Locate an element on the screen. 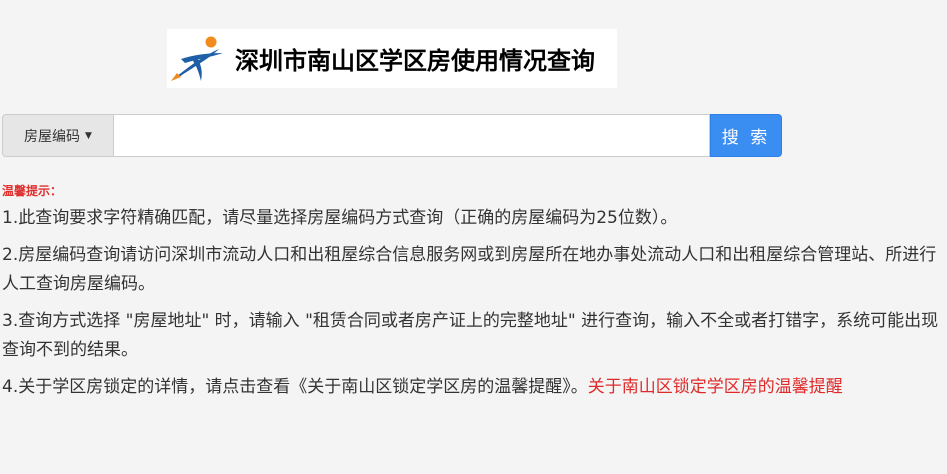  banner: 深圳市南山区学区房使用情况查询 is located at coordinates (392, 58).